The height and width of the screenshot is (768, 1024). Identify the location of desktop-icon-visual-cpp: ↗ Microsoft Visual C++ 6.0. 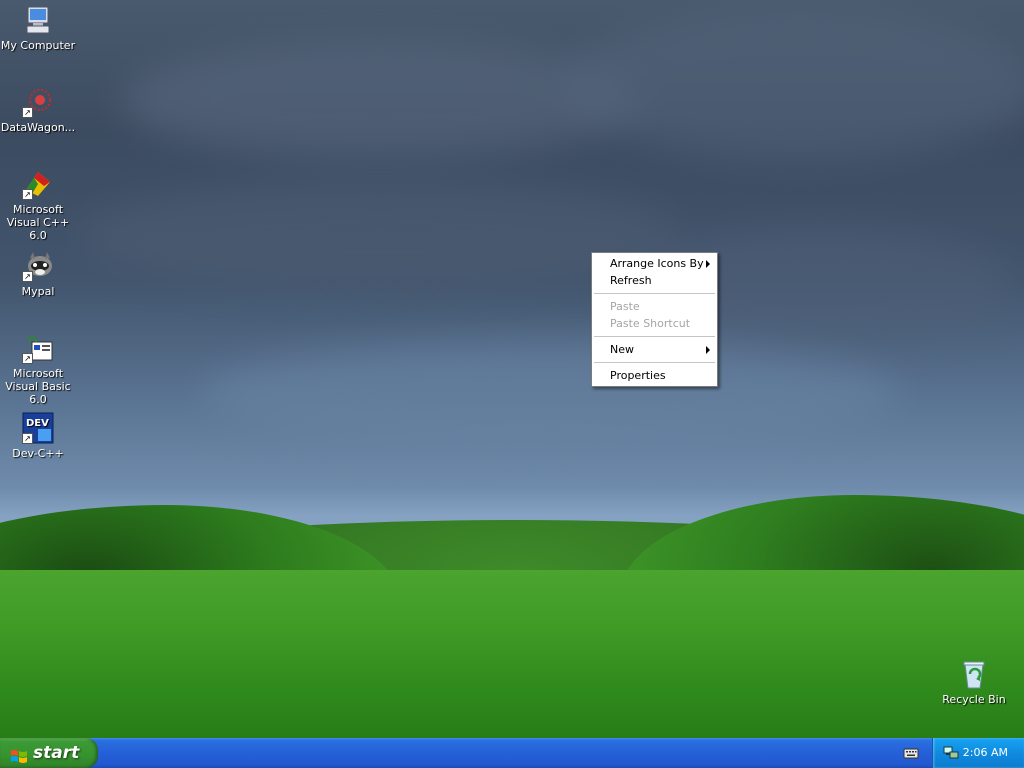
(38, 205).